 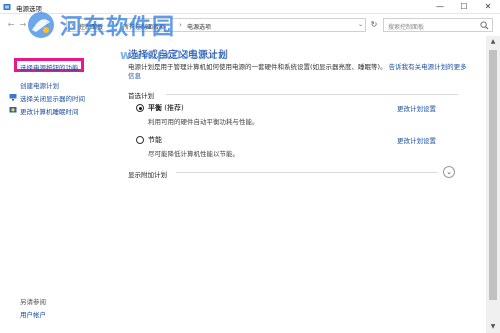 I want to click on maximize-button: ☐, so click(x=464, y=7).